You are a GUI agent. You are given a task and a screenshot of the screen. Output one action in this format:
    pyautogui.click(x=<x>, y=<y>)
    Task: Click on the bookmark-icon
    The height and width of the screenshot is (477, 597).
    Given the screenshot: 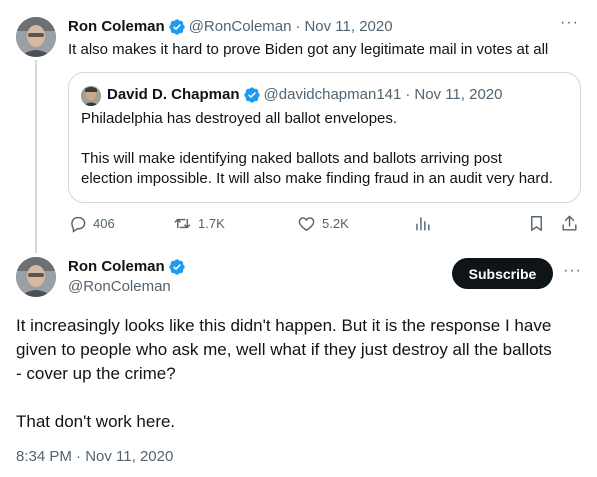 What is the action you would take?
    pyautogui.click(x=536, y=223)
    